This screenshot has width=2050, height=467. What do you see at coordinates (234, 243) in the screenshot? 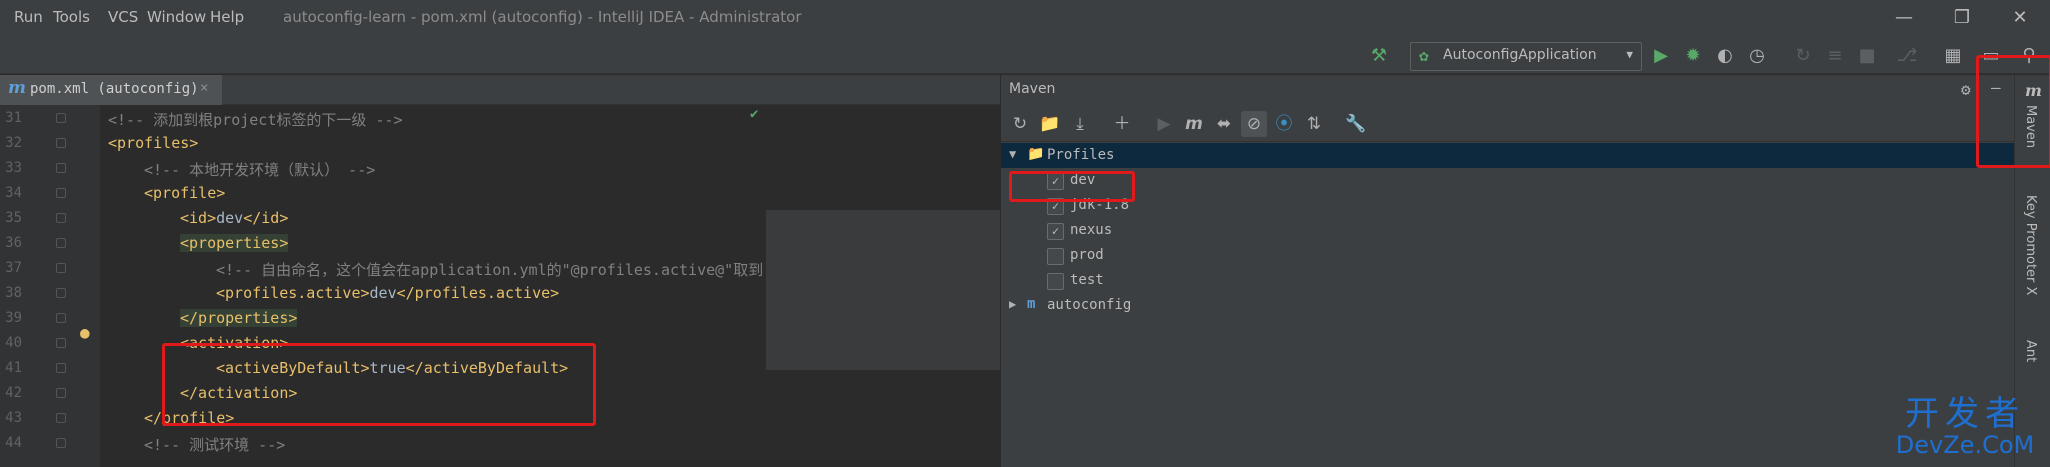
I see `code-line: <properties>` at bounding box center [234, 243].